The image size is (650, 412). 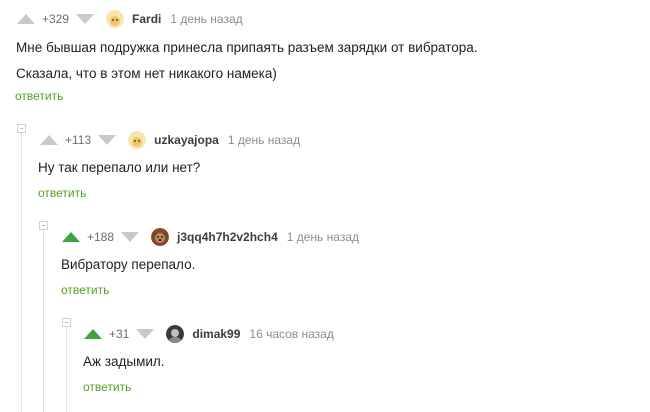 I want to click on comment-author: dimak99, so click(x=216, y=334).